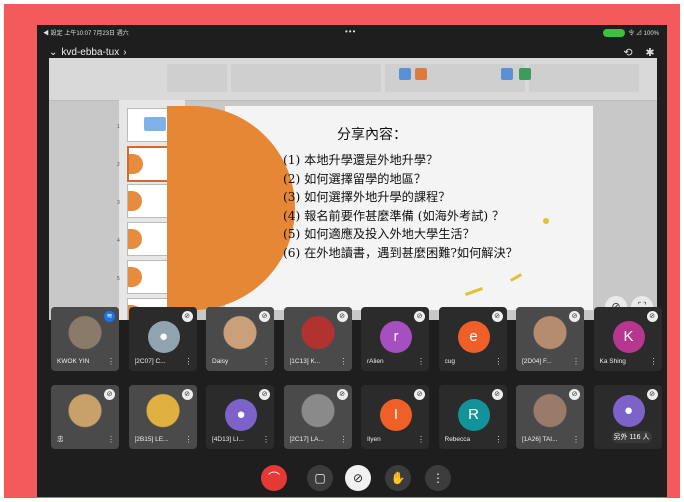 This screenshot has height=502, width=684. I want to click on participant-avatar: e, so click(473, 337).